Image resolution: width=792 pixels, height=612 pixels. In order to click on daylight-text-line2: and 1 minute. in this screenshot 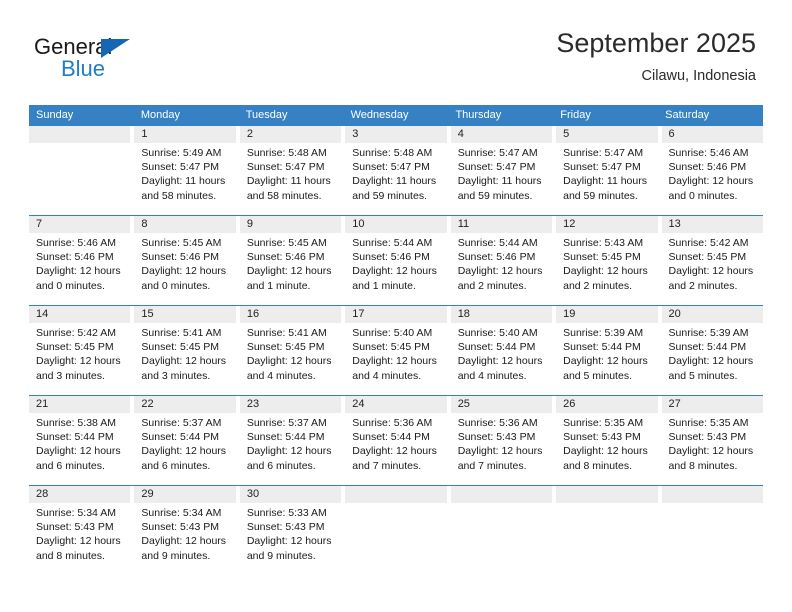, I will do `click(384, 285)`.